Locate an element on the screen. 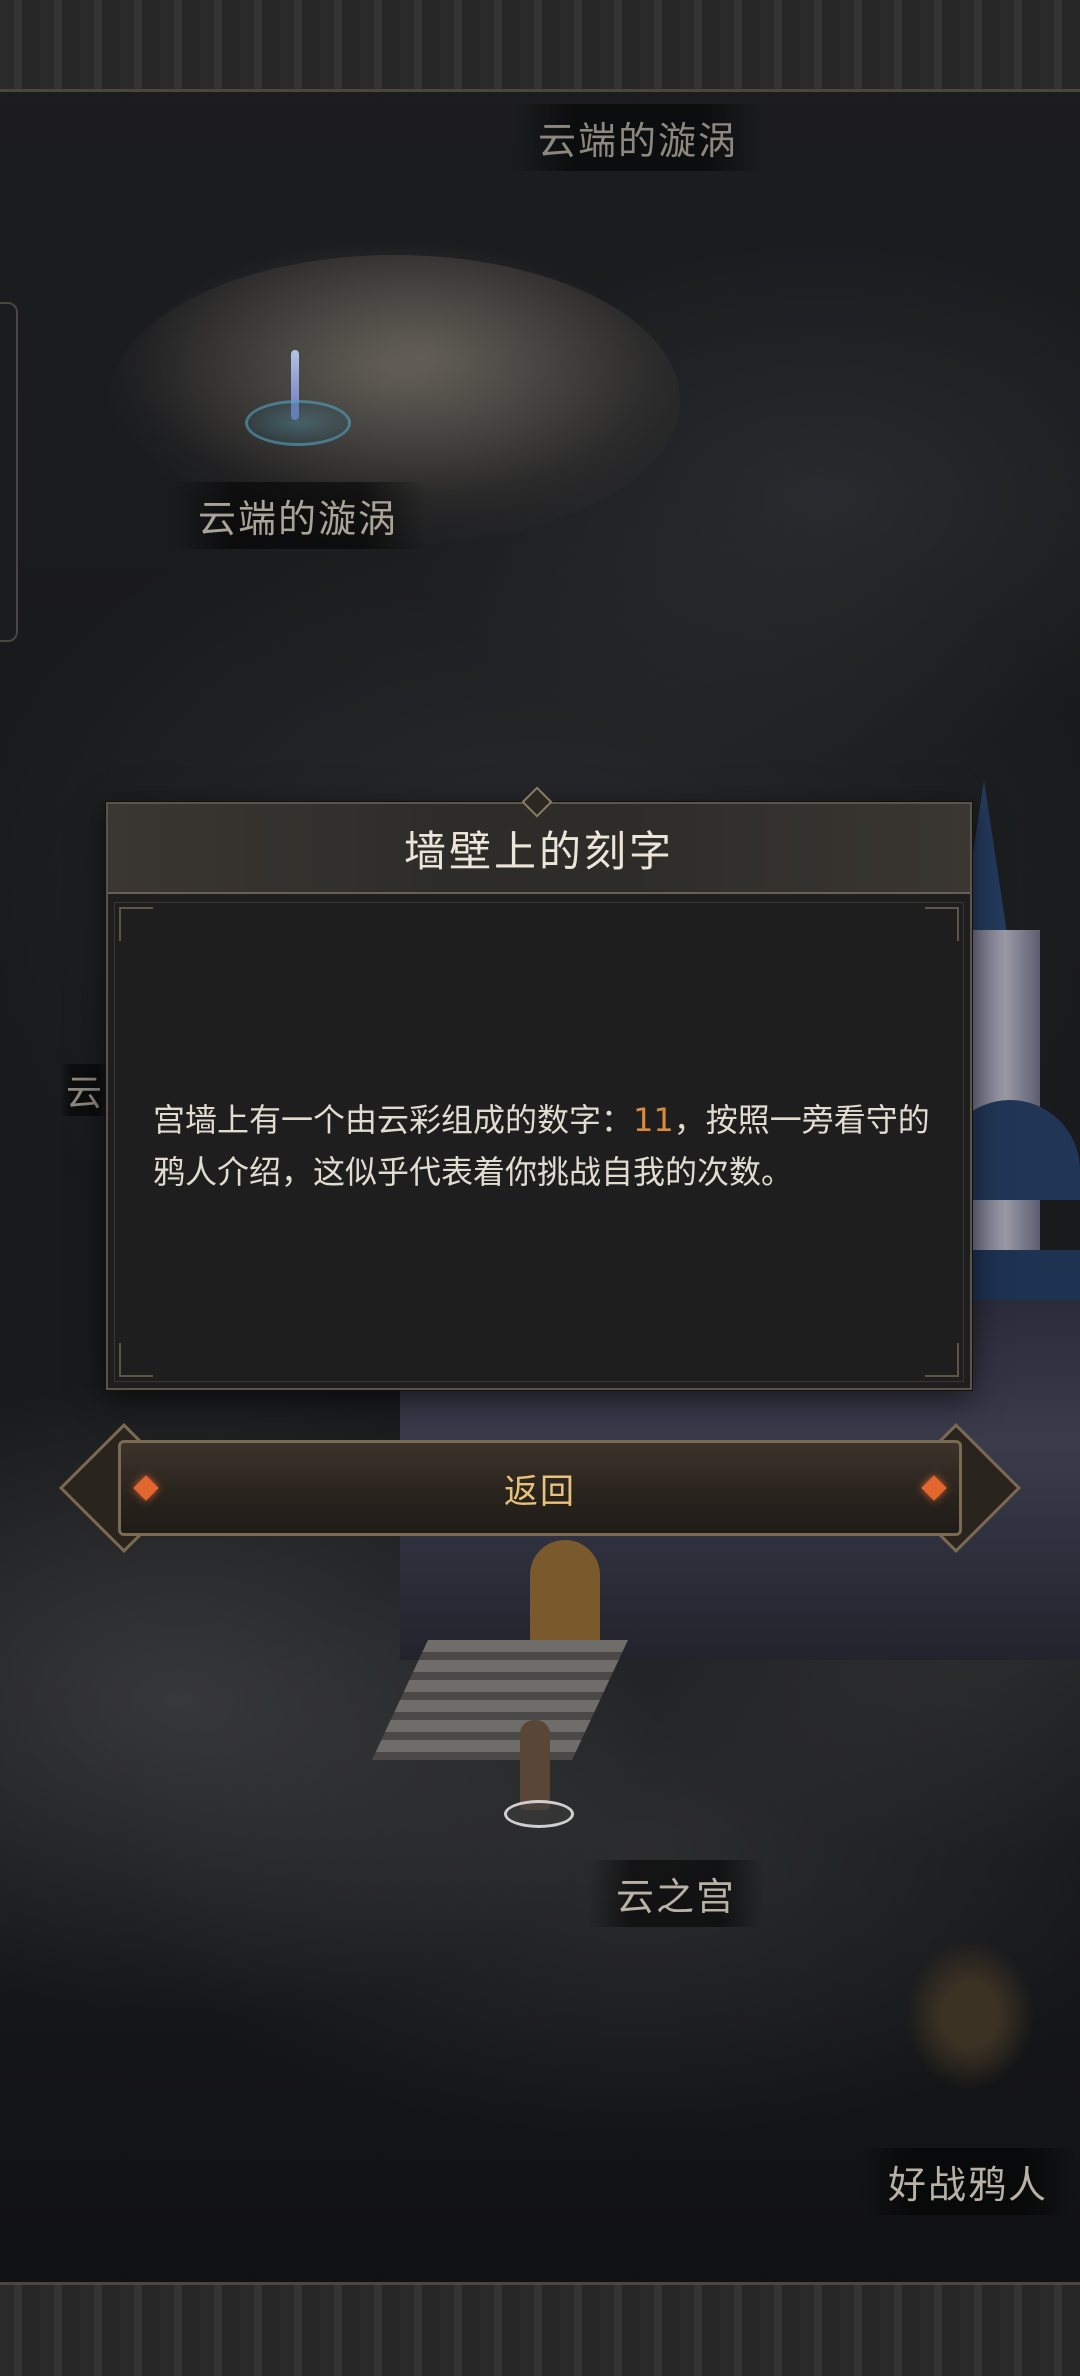 The height and width of the screenshot is (2376, 1080). location-label-vortex-top: 云端的漩涡 is located at coordinates (638, 137).